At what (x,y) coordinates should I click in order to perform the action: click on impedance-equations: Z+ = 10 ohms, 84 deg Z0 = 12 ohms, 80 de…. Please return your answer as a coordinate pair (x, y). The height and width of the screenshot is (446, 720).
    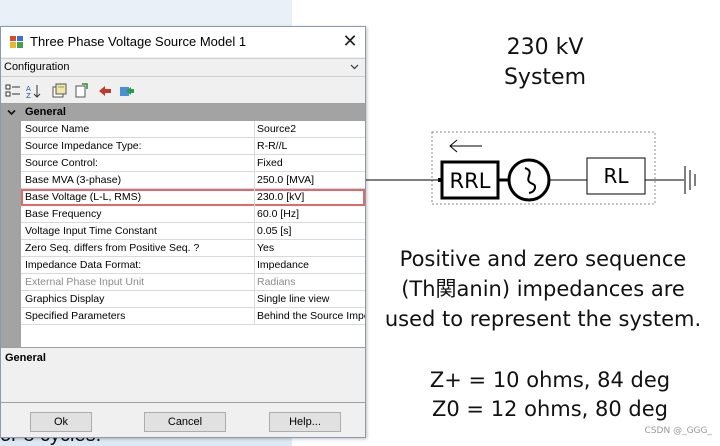
    Looking at the image, I should click on (550, 395).